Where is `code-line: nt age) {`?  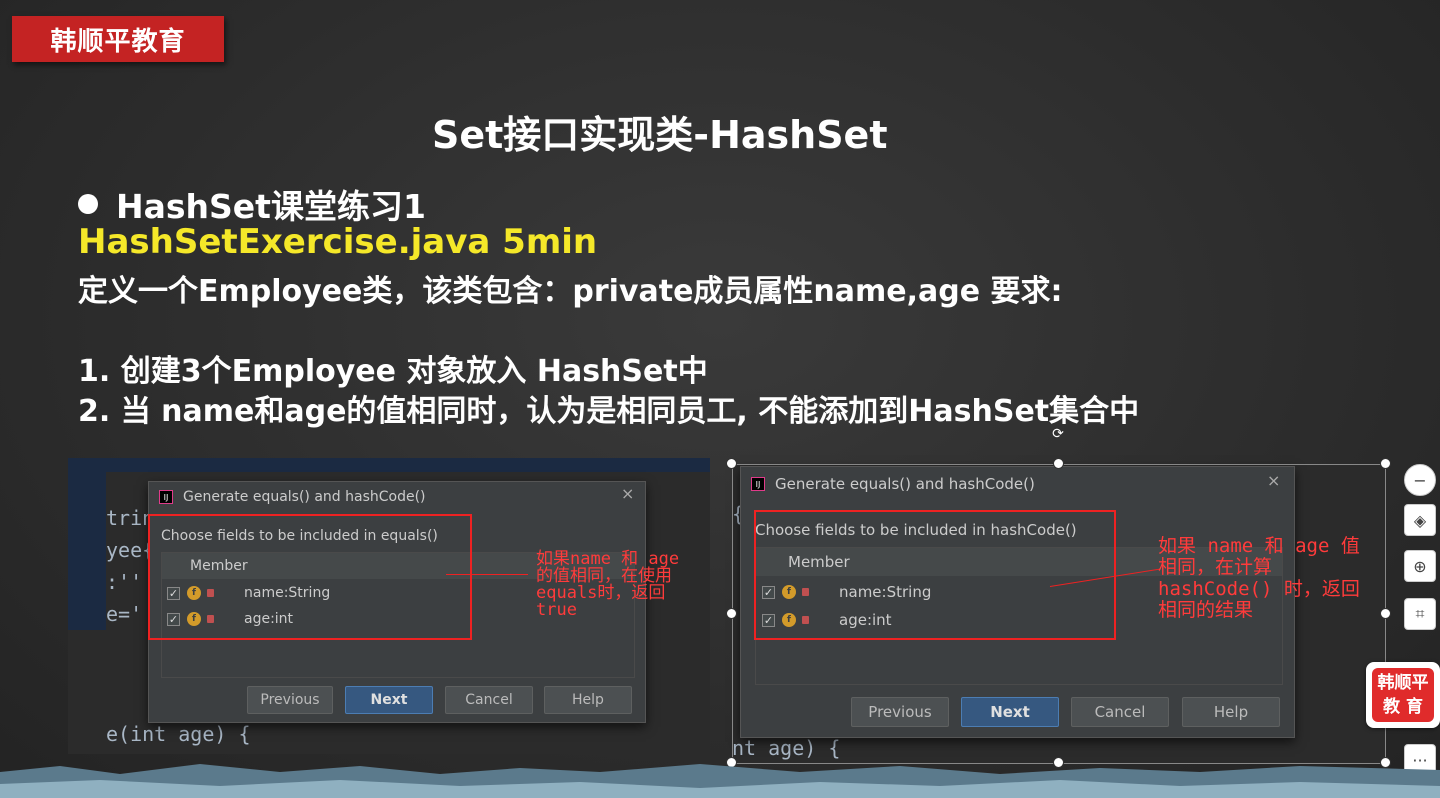 code-line: nt age) { is located at coordinates (786, 748).